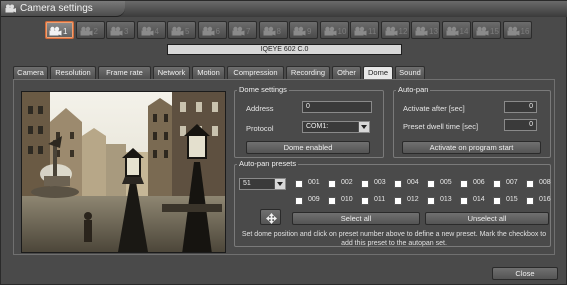  What do you see at coordinates (56, 8) in the screenshot?
I see `window-title: Camera settings` at bounding box center [56, 8].